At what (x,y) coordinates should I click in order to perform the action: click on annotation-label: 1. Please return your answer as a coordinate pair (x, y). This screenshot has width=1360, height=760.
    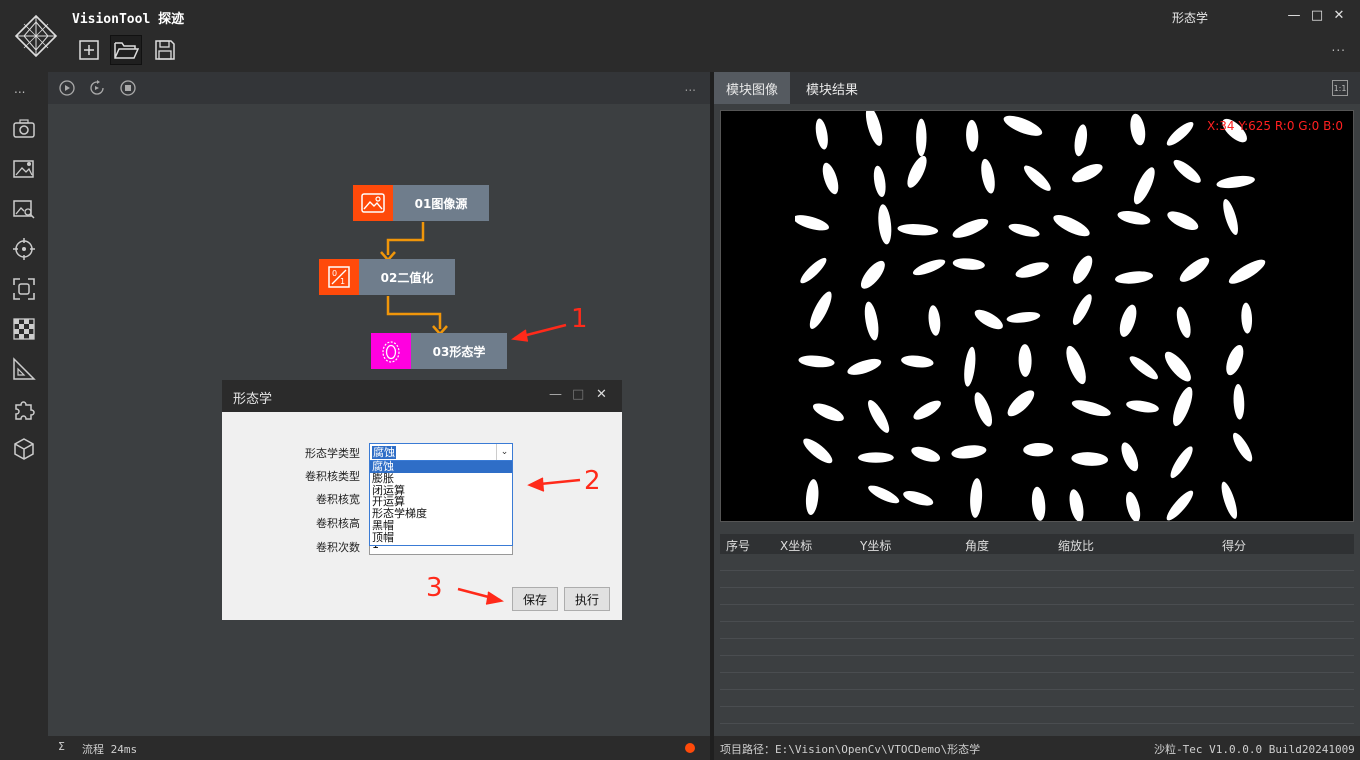
    Looking at the image, I should click on (579, 319).